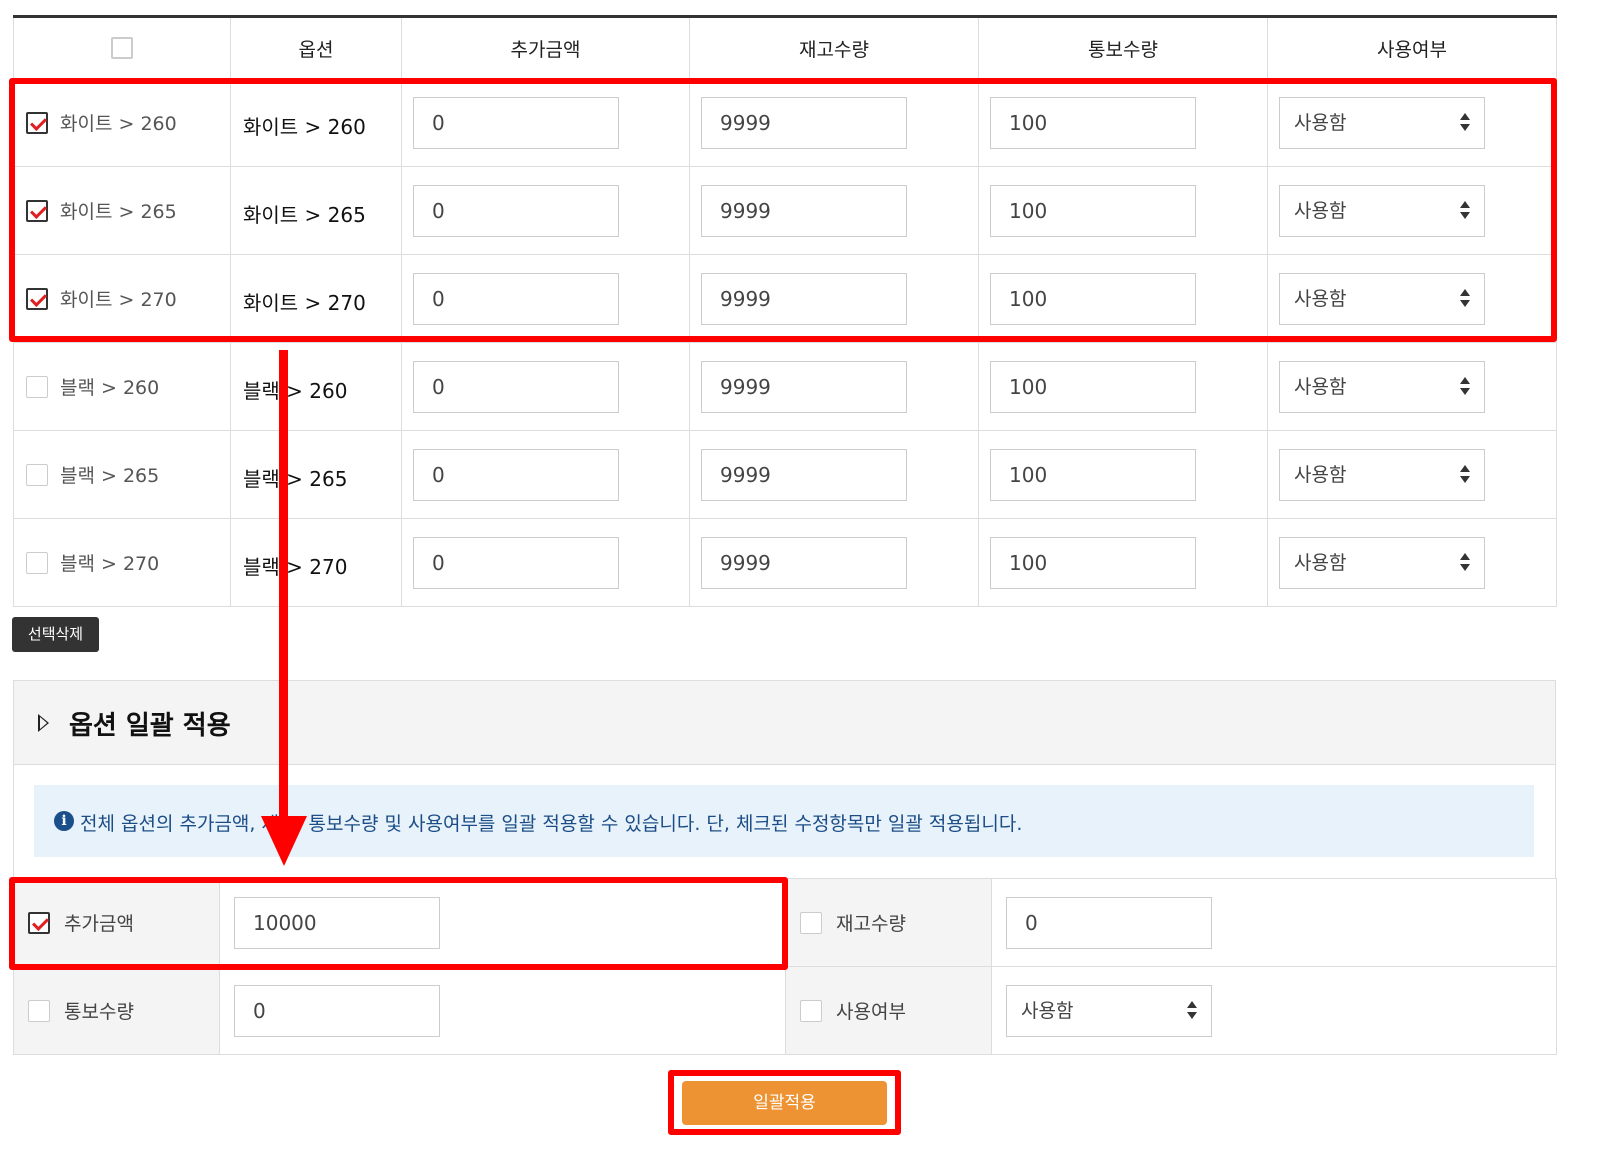  Describe the element at coordinates (1274, 922) in the screenshot. I see `bulk-stock-cell: 0` at that location.